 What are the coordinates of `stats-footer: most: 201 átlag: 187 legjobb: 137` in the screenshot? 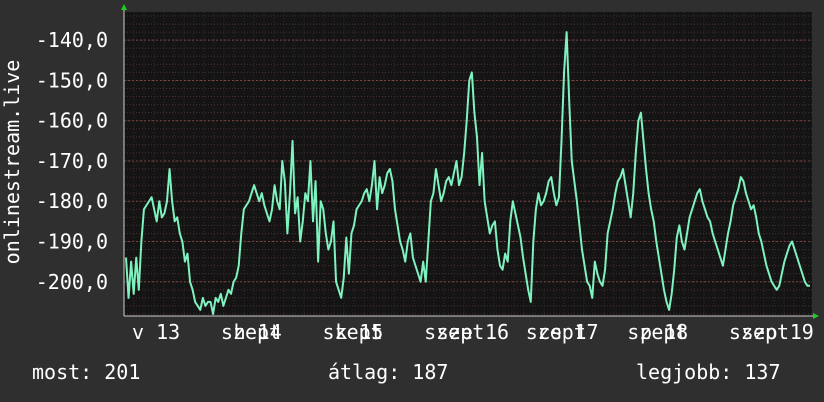 It's located at (412, 375).